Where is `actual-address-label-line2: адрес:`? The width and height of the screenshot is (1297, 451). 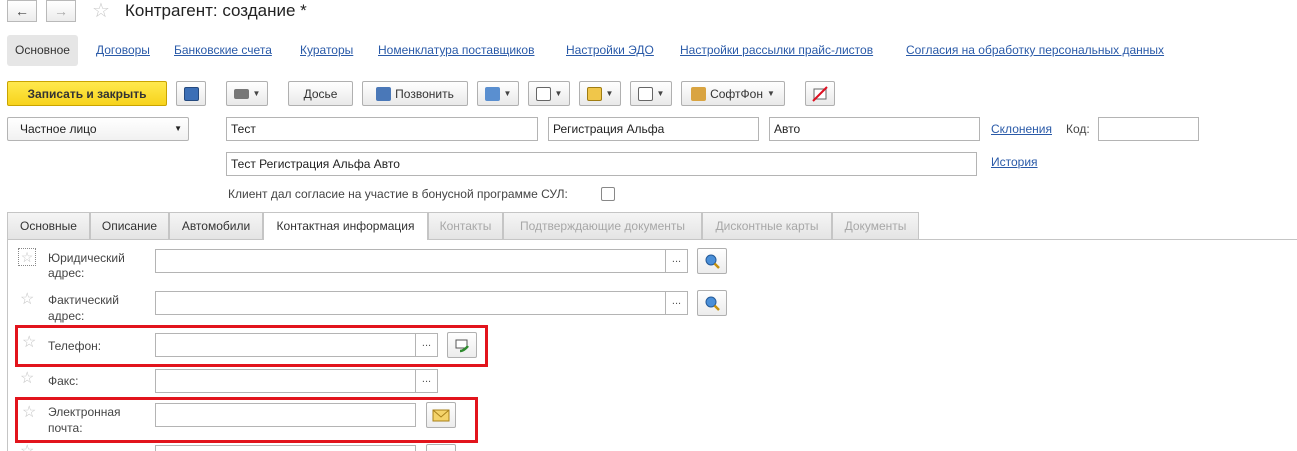 actual-address-label-line2: адрес: is located at coordinates (66, 316).